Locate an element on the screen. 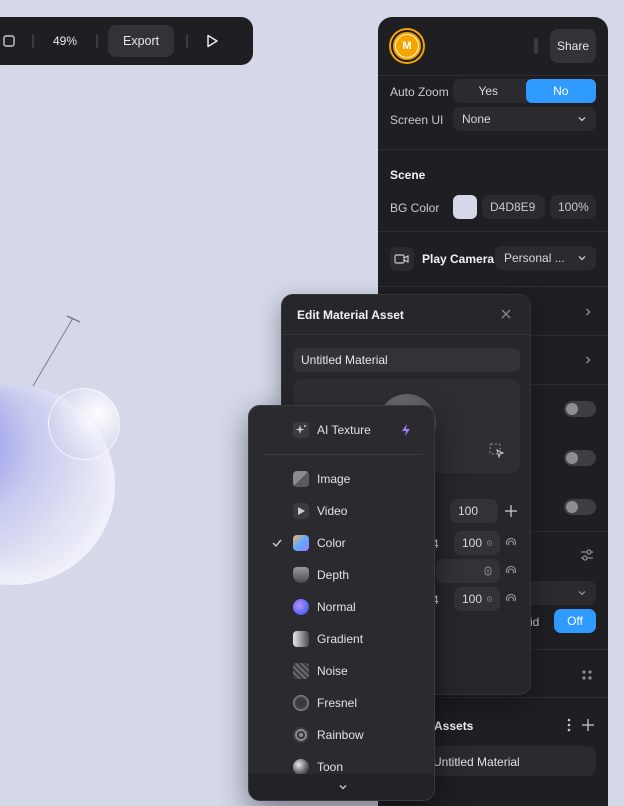  export-button: Export is located at coordinates (141, 41).